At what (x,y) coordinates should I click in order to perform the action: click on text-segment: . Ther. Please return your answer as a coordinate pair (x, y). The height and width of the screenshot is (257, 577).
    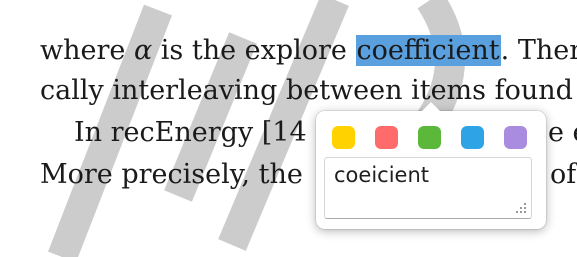
    Looking at the image, I should click on (538, 50).